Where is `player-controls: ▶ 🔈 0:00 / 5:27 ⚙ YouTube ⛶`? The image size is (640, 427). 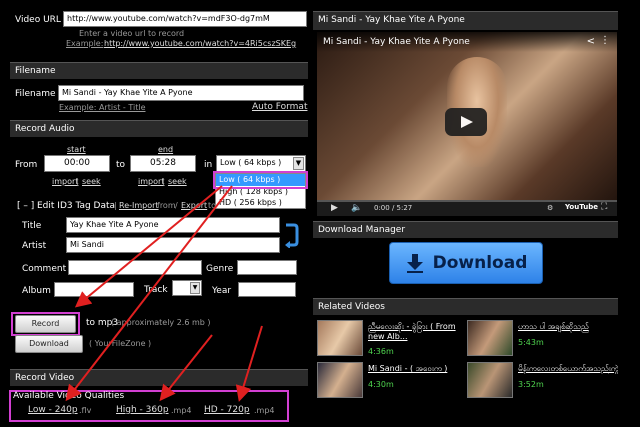
player-controls: ▶ 🔈 0:00 / 5:27 ⚙ YouTube ⛶ is located at coordinates (467, 208).